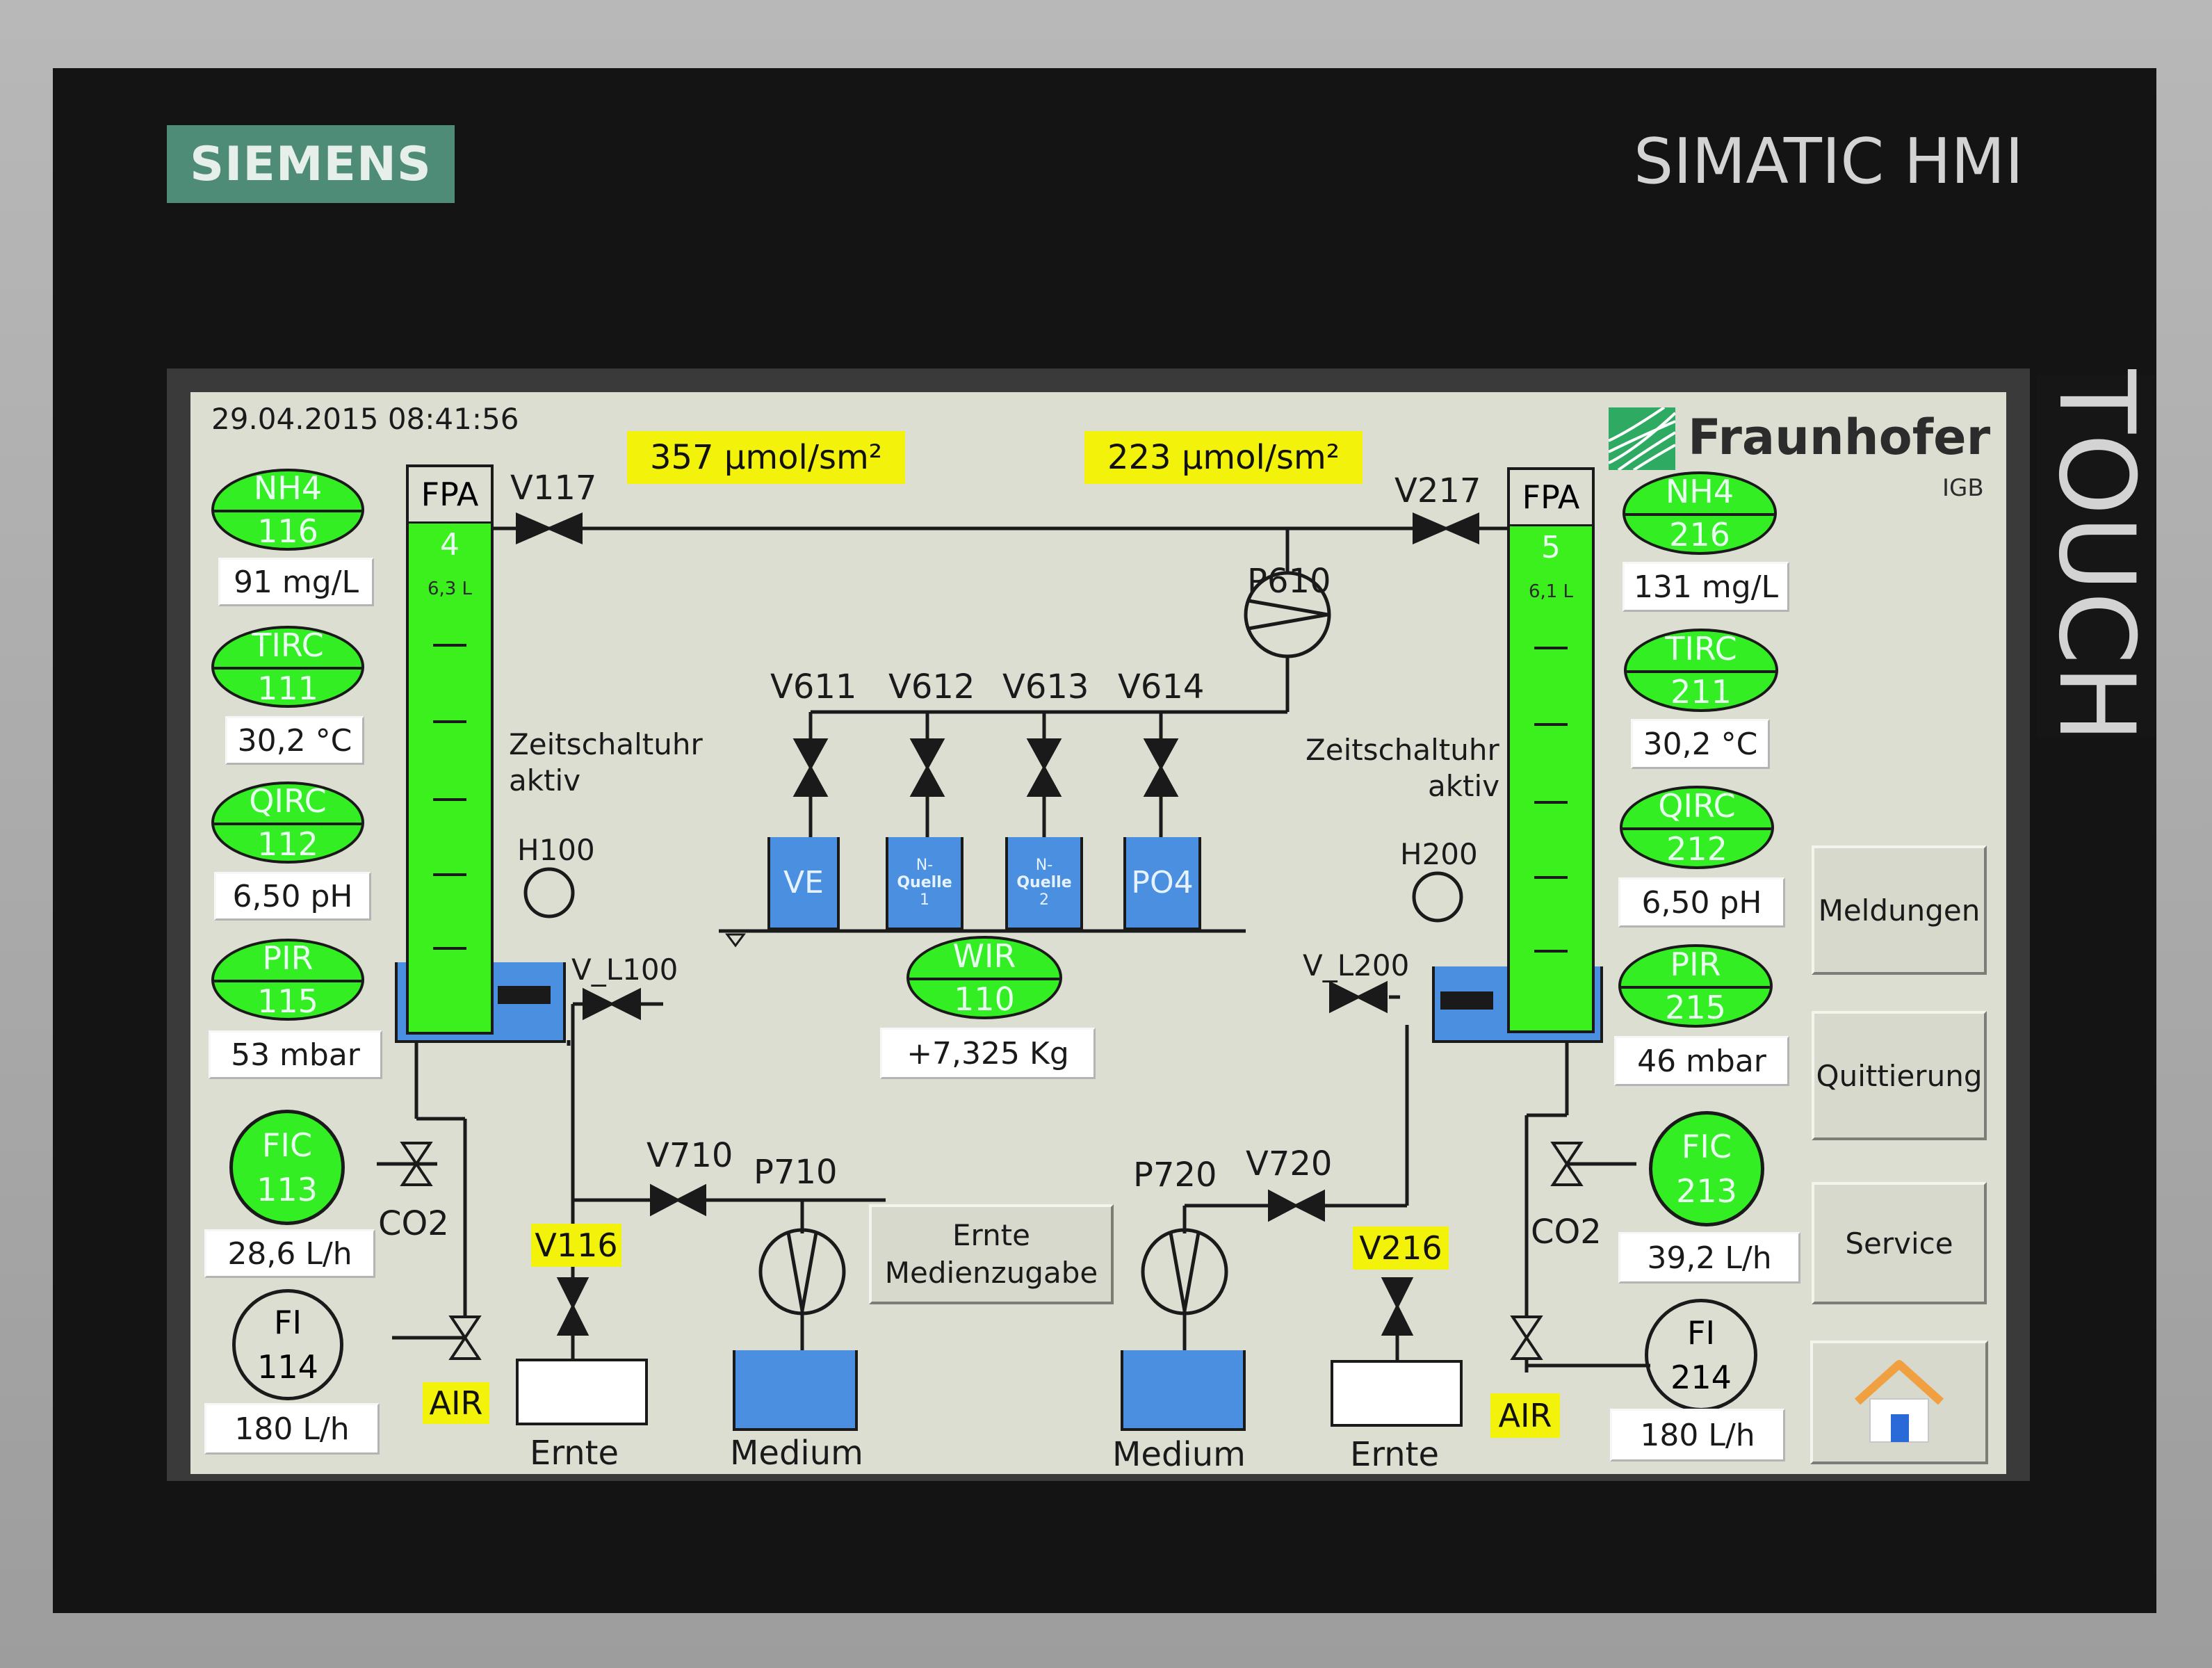  What do you see at coordinates (1899, 1243) in the screenshot?
I see `service-button: Service` at bounding box center [1899, 1243].